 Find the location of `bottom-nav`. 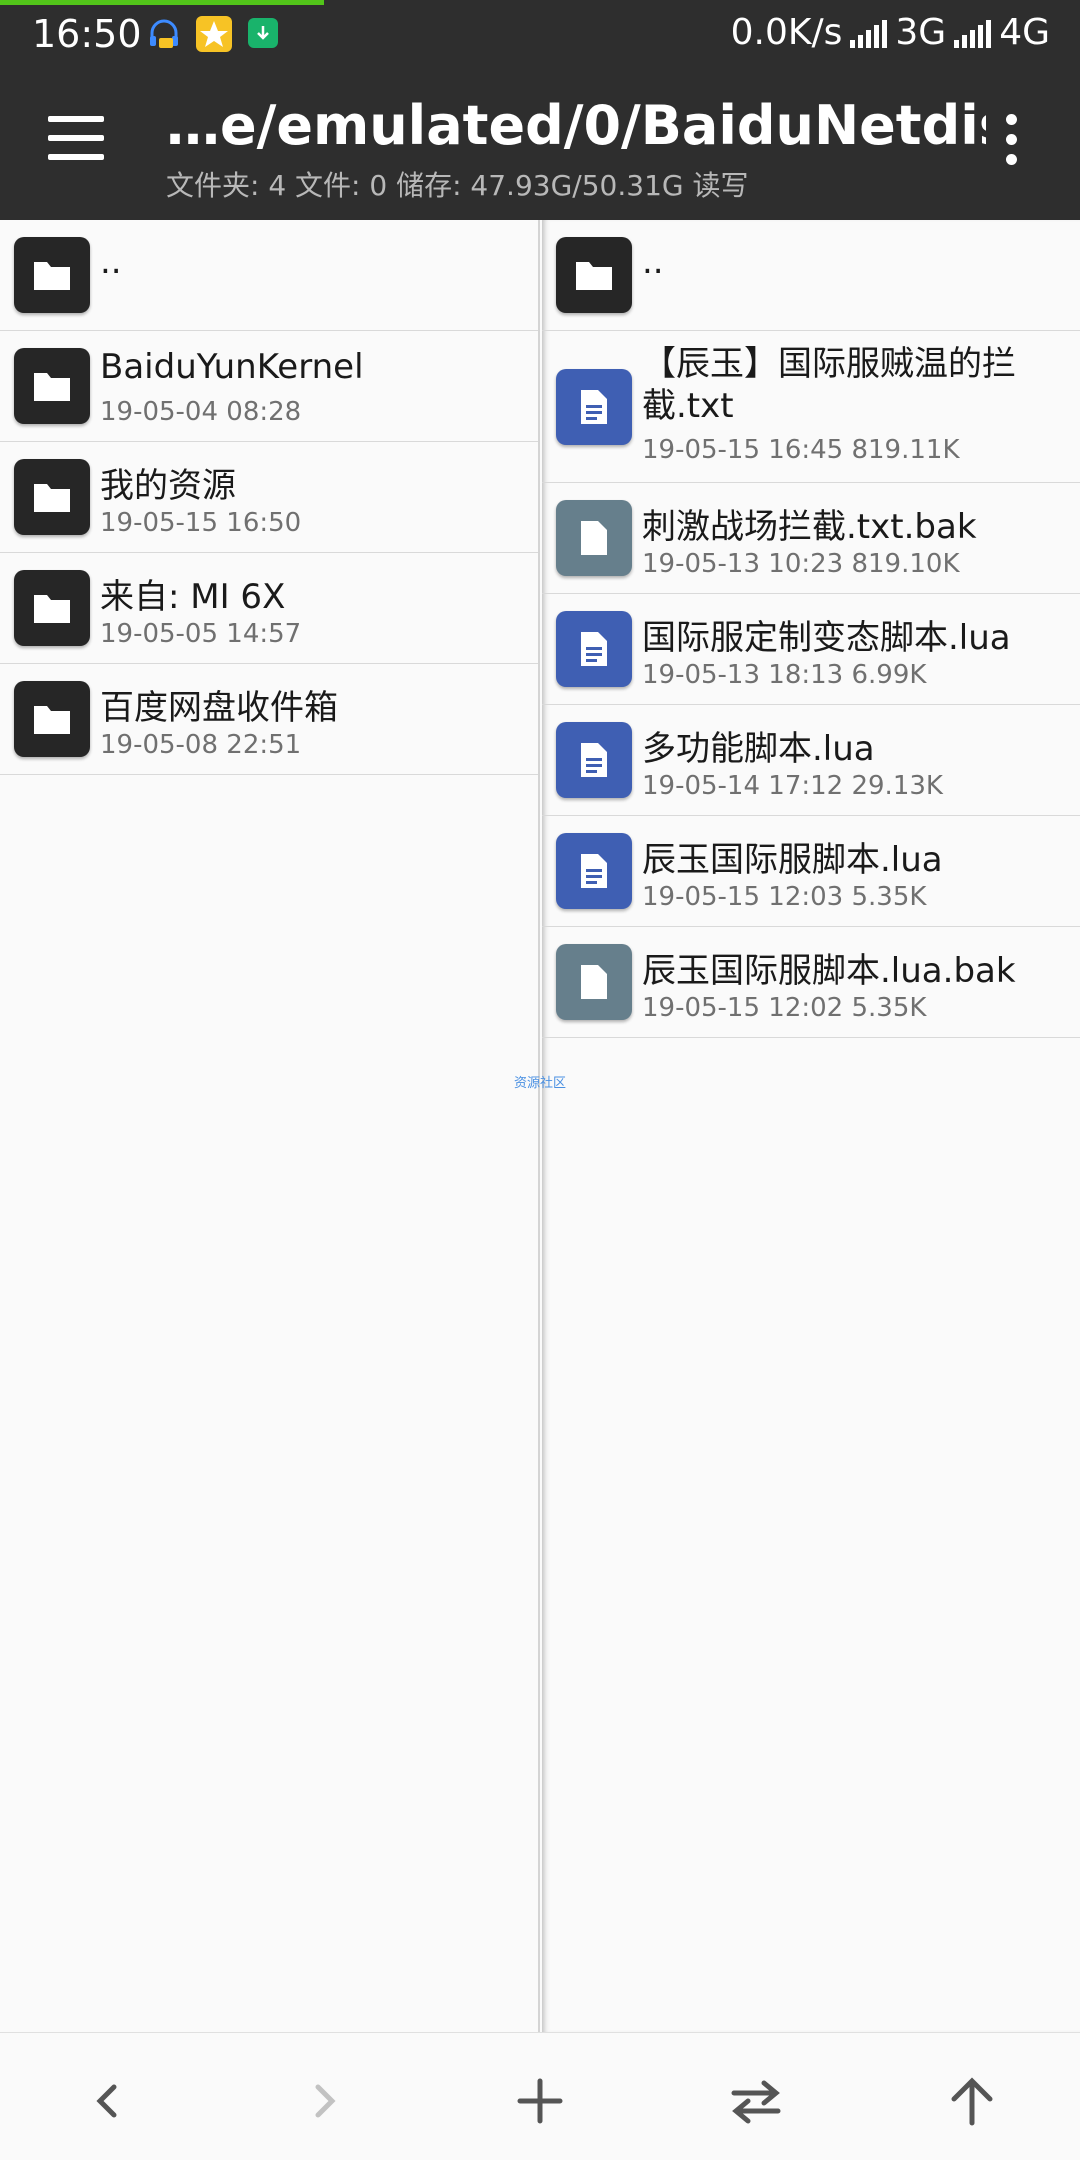

bottom-nav is located at coordinates (540, 2096).